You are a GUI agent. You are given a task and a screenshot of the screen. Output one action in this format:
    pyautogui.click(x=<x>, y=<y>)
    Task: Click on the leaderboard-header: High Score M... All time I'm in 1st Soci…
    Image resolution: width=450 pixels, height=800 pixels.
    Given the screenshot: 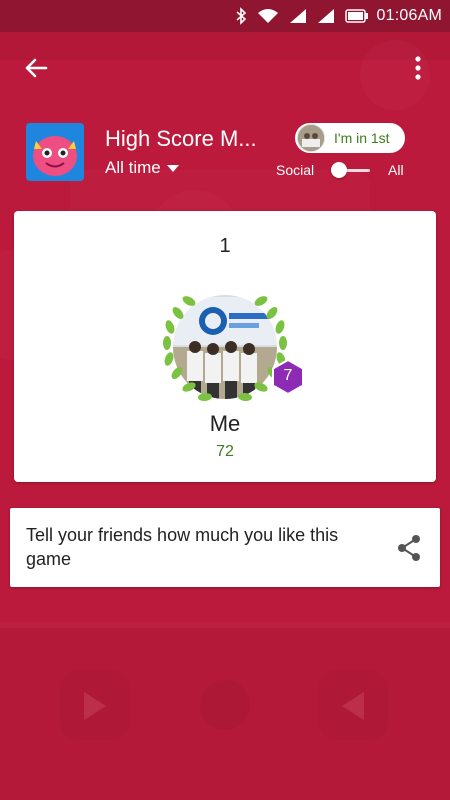 What is the action you would take?
    pyautogui.click(x=225, y=153)
    